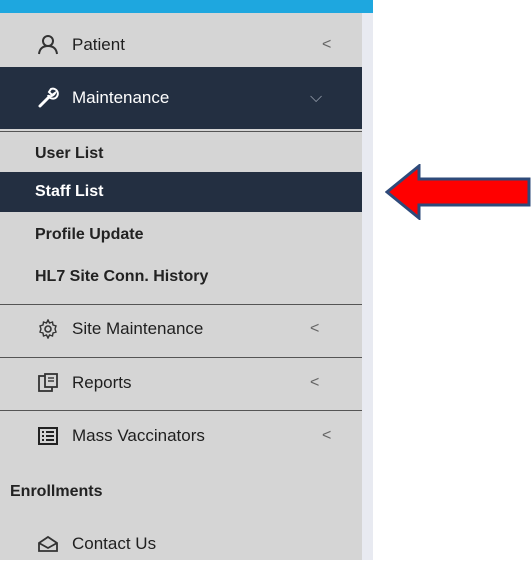  I want to click on submenu-item-staff-list: Staff List, so click(181, 192).